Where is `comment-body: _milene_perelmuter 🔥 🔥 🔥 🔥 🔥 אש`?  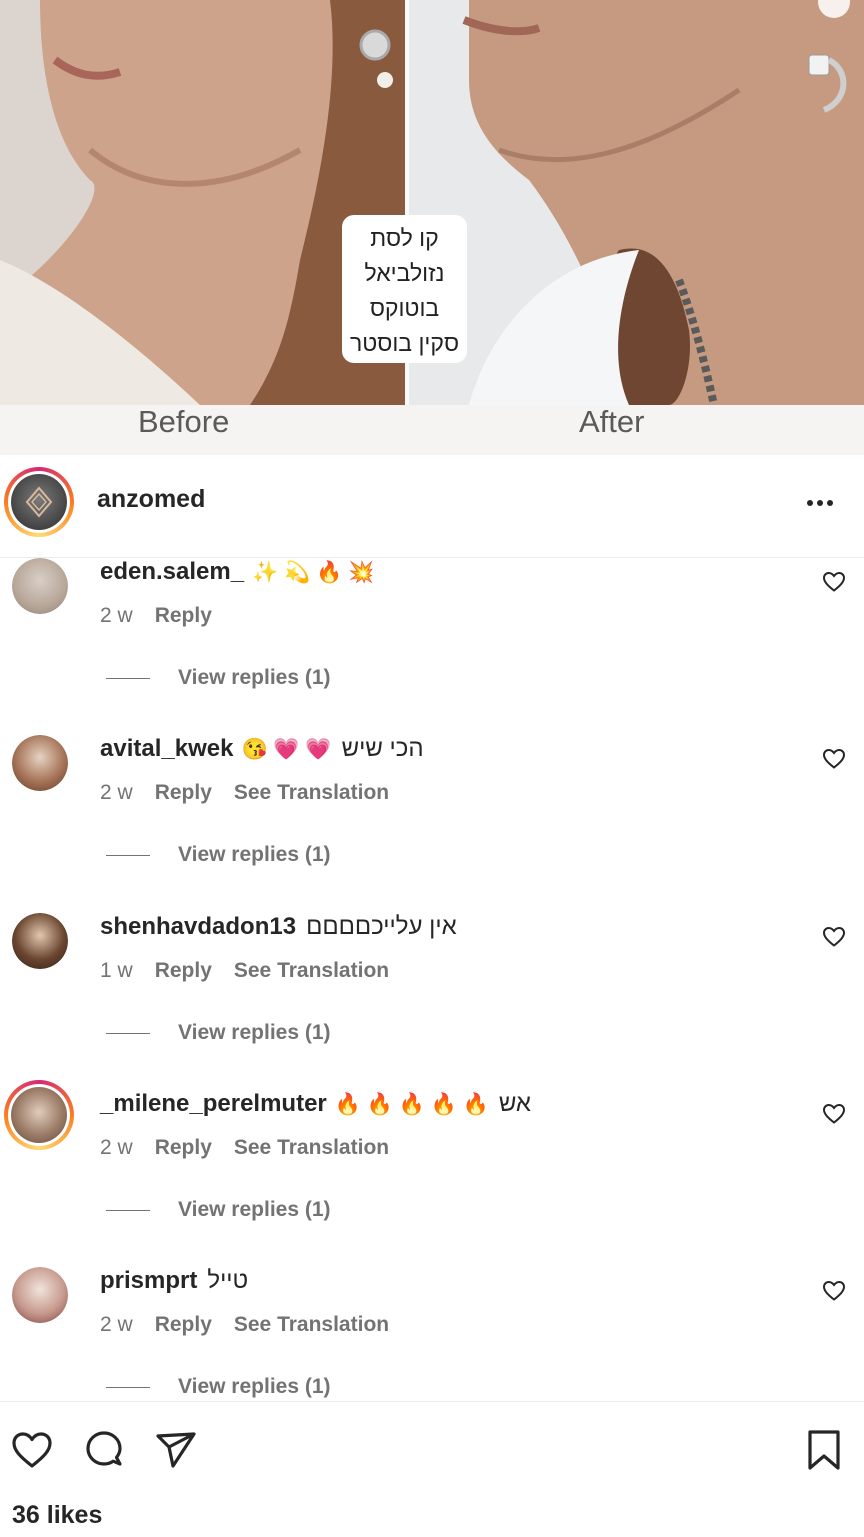 comment-body: _milene_perelmuter 🔥 🔥 🔥 🔥 🔥 אש is located at coordinates (315, 1104).